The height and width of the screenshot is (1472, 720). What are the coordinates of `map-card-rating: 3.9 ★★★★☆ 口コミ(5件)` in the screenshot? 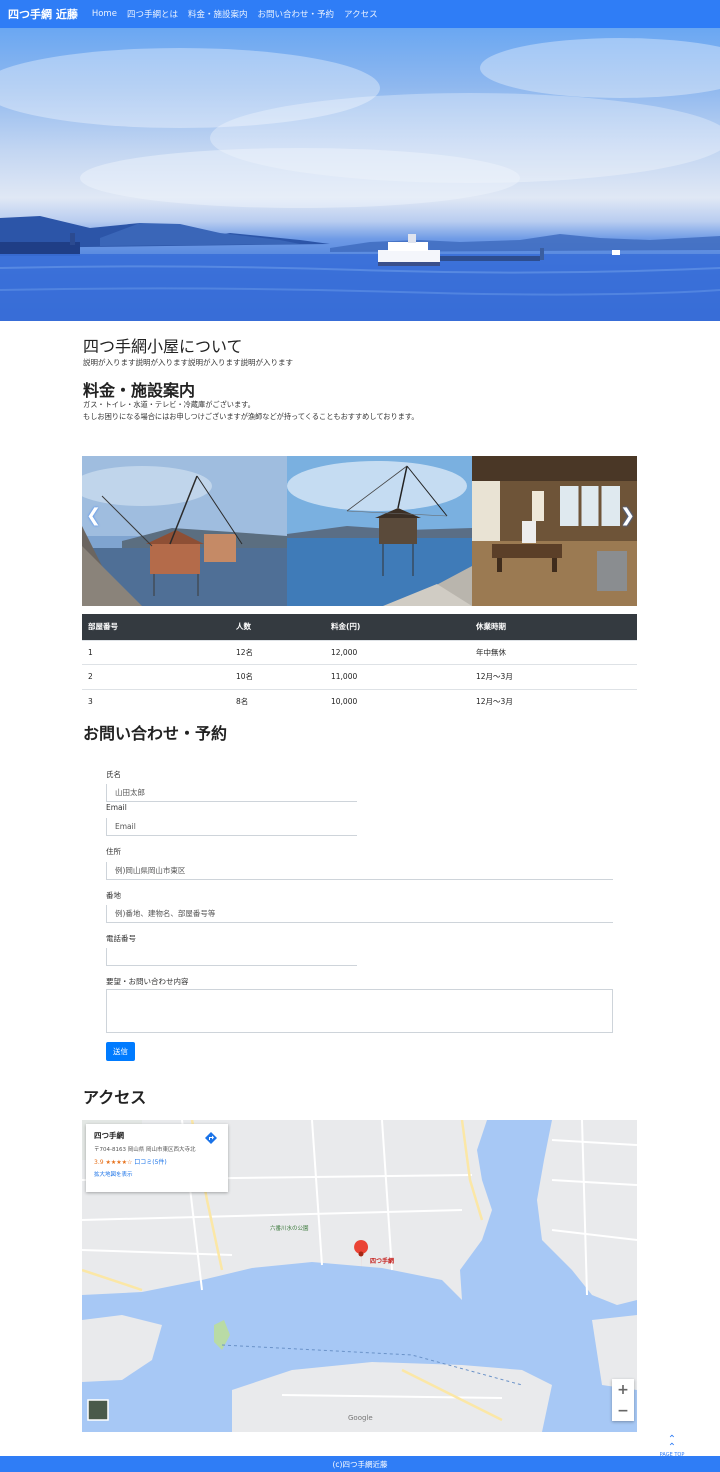 It's located at (157, 1161).